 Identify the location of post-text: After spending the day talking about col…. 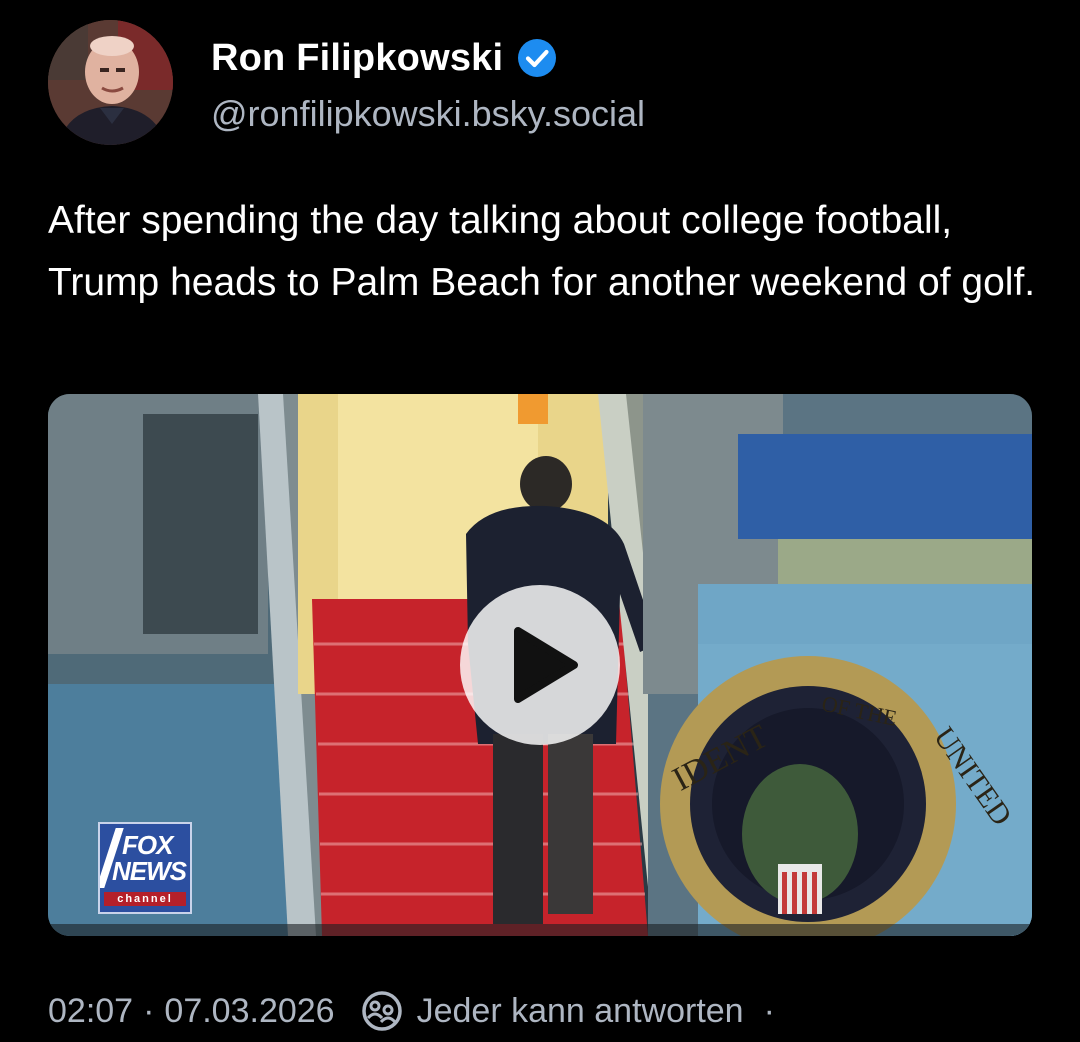
(542, 251).